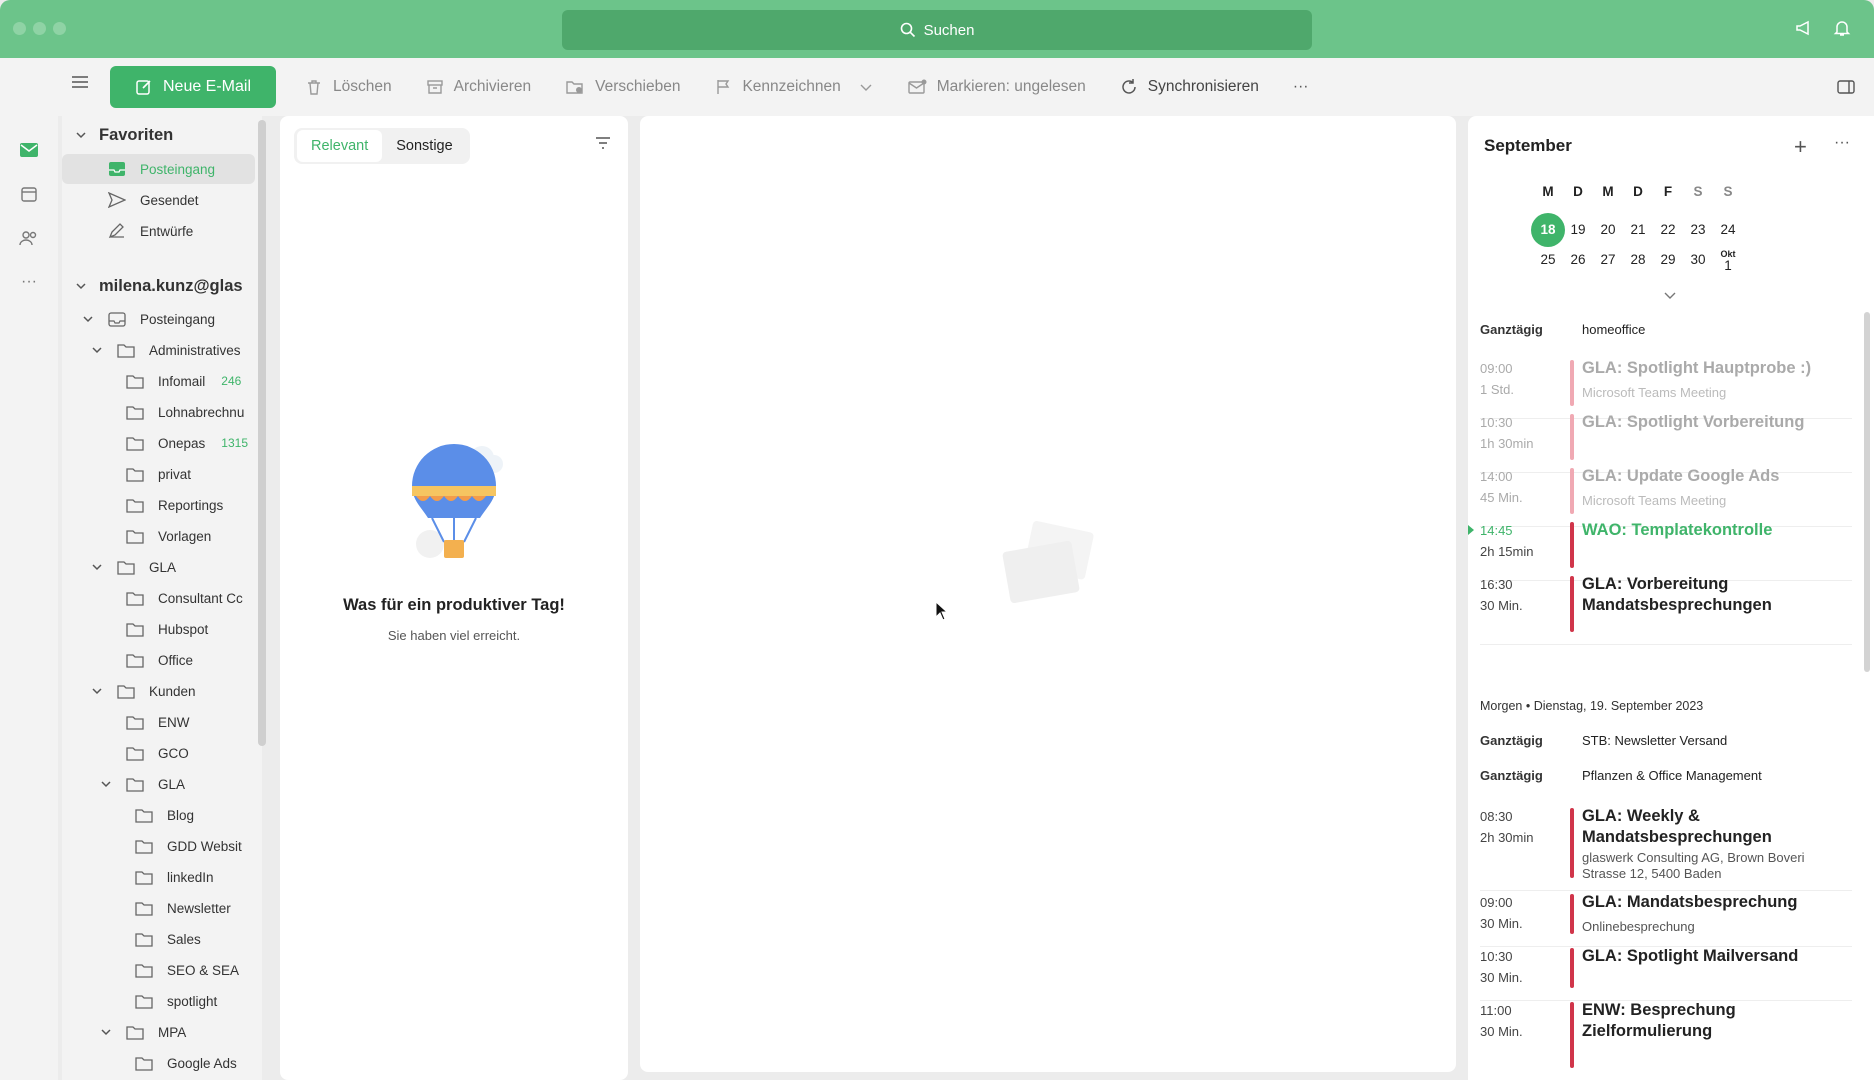 The height and width of the screenshot is (1080, 1874). Describe the element at coordinates (1189, 87) in the screenshot. I see `sync-button: Synchronisieren` at that location.